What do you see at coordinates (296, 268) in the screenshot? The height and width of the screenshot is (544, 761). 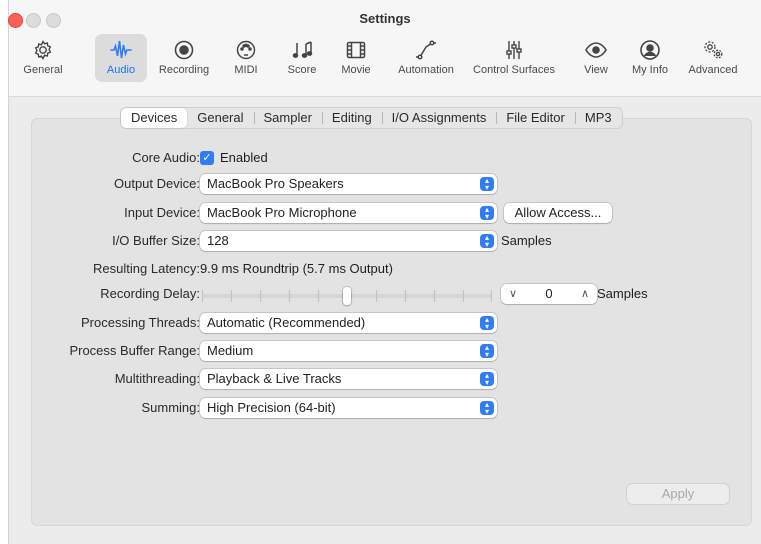 I see `latency-value: 9.9 ms Roundtrip (5.7 ms Output)` at bounding box center [296, 268].